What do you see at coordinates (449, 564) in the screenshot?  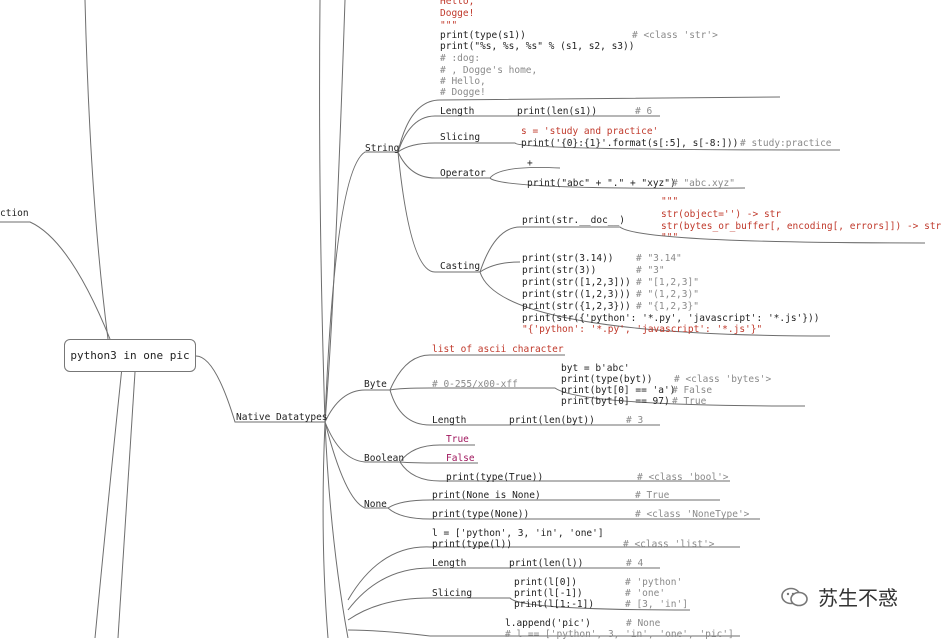 I see `list-length-node: Length` at bounding box center [449, 564].